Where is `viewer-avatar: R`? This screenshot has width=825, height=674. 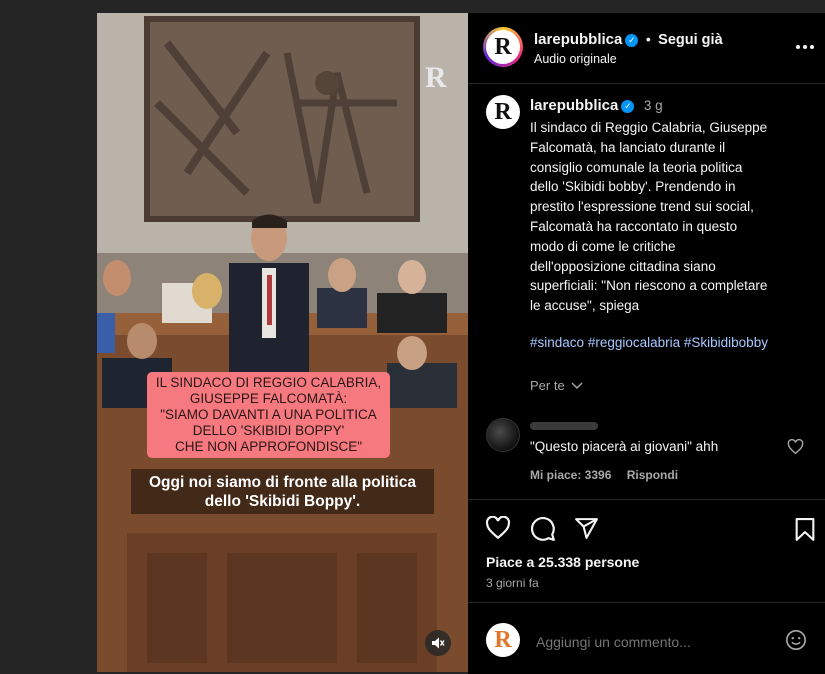
viewer-avatar: R is located at coordinates (503, 640).